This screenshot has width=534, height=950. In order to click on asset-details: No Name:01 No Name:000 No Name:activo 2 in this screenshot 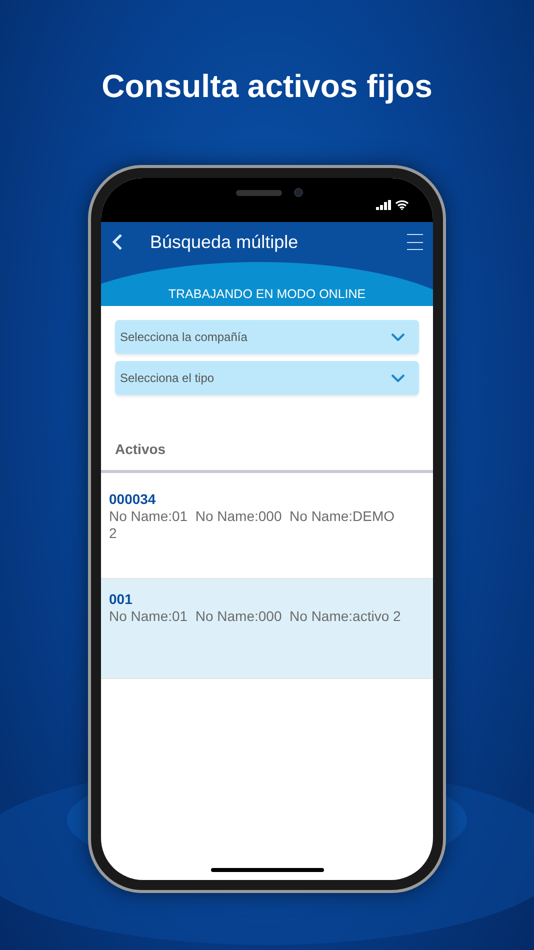, I will do `click(255, 616)`.